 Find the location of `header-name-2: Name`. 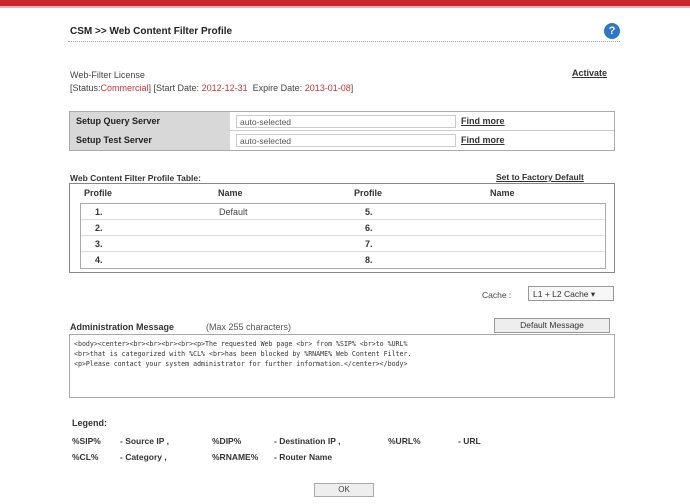

header-name-2: Name is located at coordinates (502, 193).